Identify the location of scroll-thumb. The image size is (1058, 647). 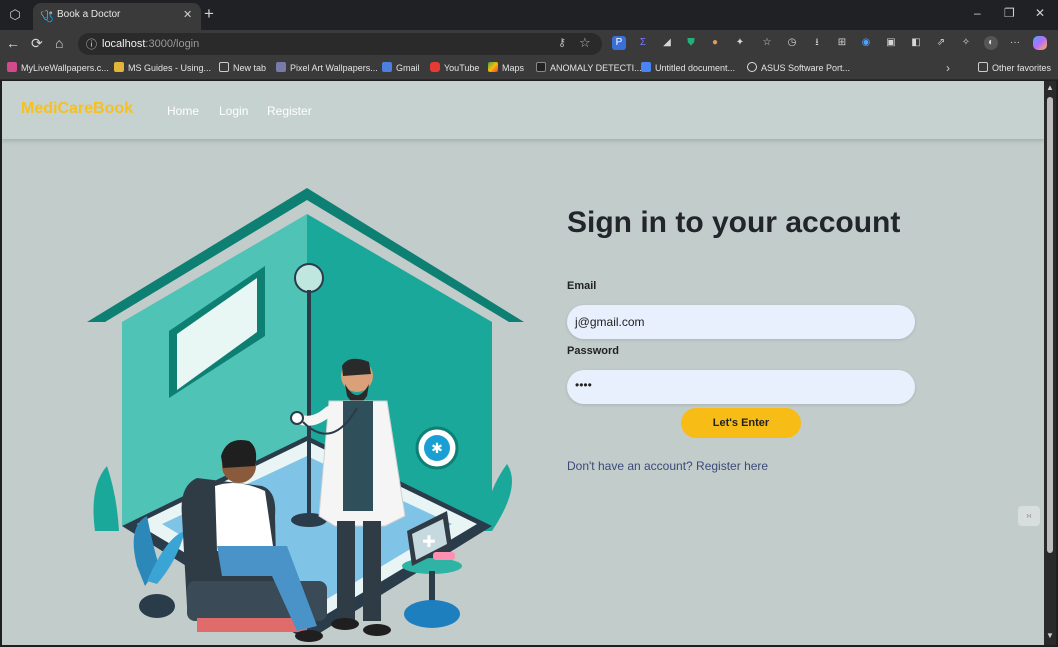
(1050, 325).